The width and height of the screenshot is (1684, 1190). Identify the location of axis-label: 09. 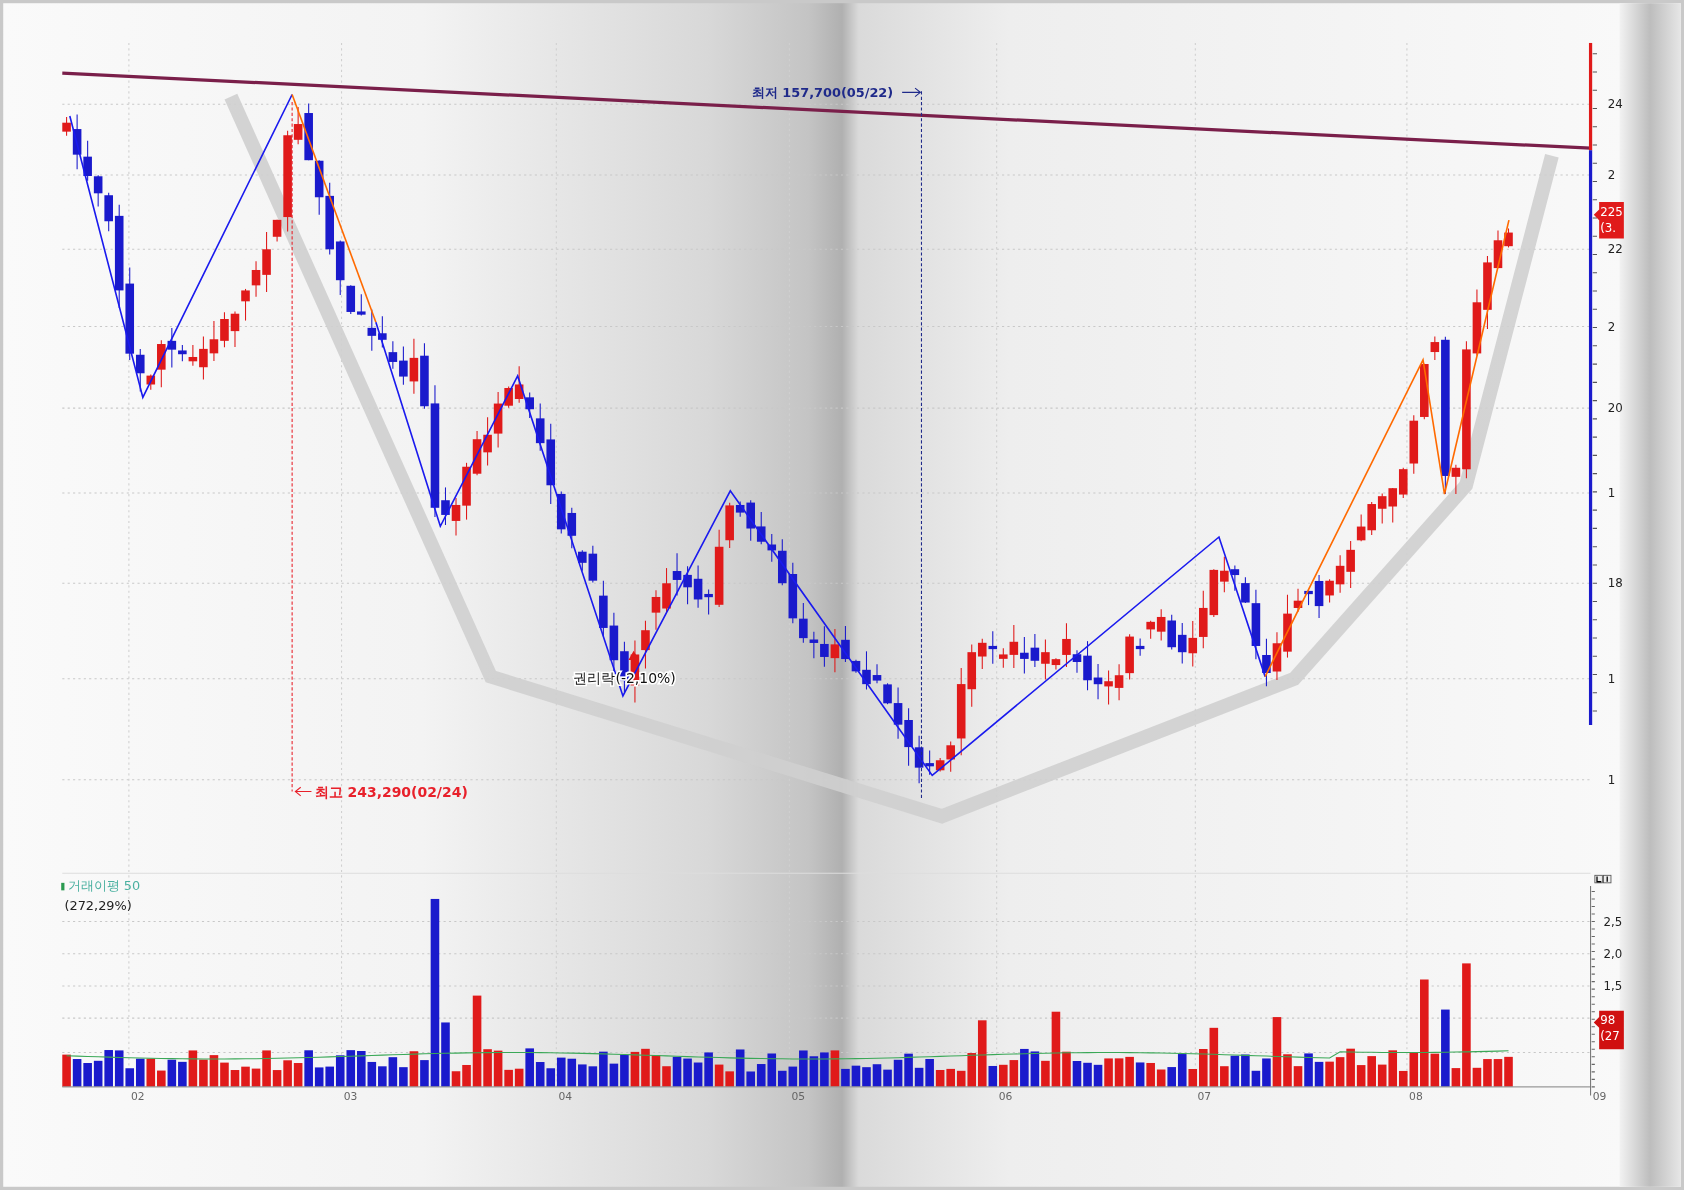
(1599, 1096).